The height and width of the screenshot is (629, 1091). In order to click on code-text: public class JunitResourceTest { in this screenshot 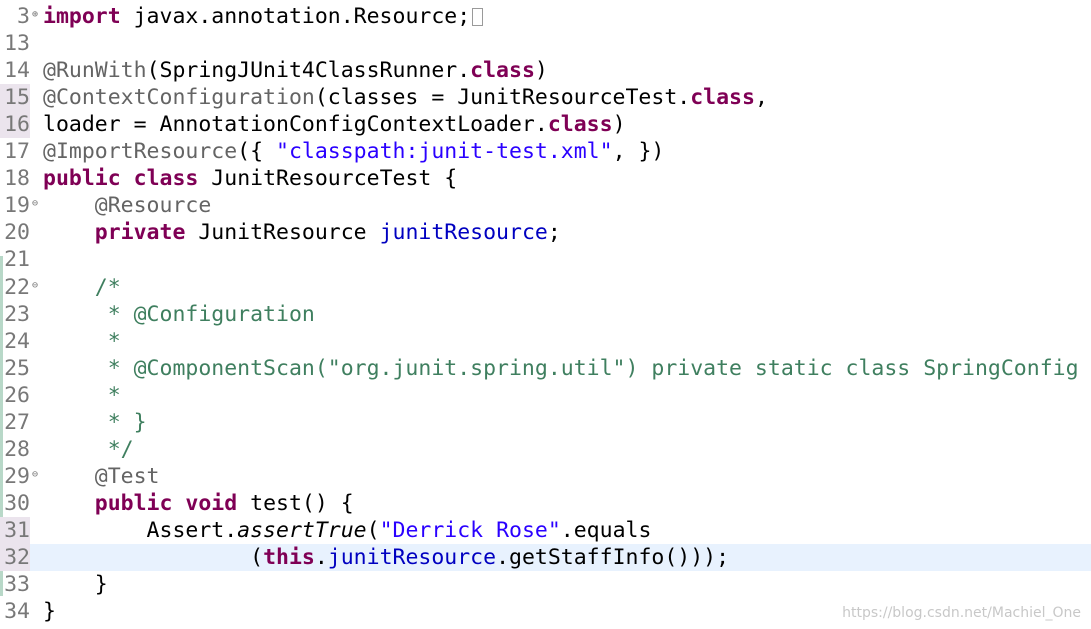, I will do `click(250, 178)`.